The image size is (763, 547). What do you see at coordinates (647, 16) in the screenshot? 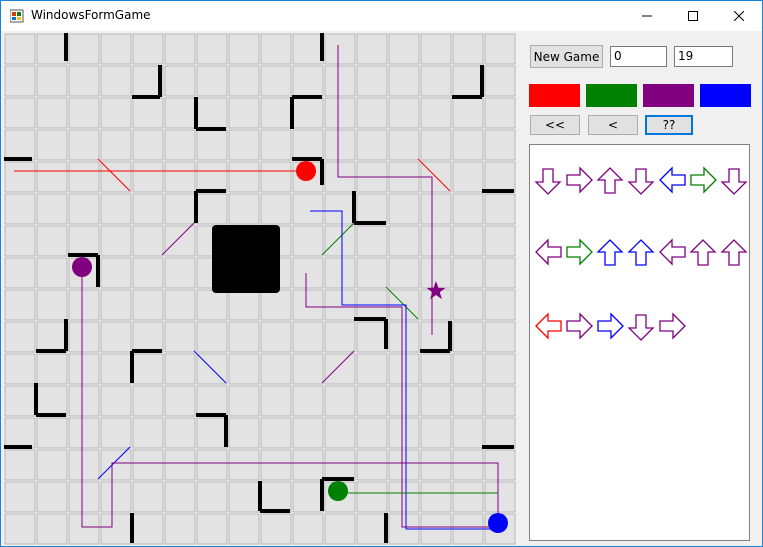
I see `minimize-button` at bounding box center [647, 16].